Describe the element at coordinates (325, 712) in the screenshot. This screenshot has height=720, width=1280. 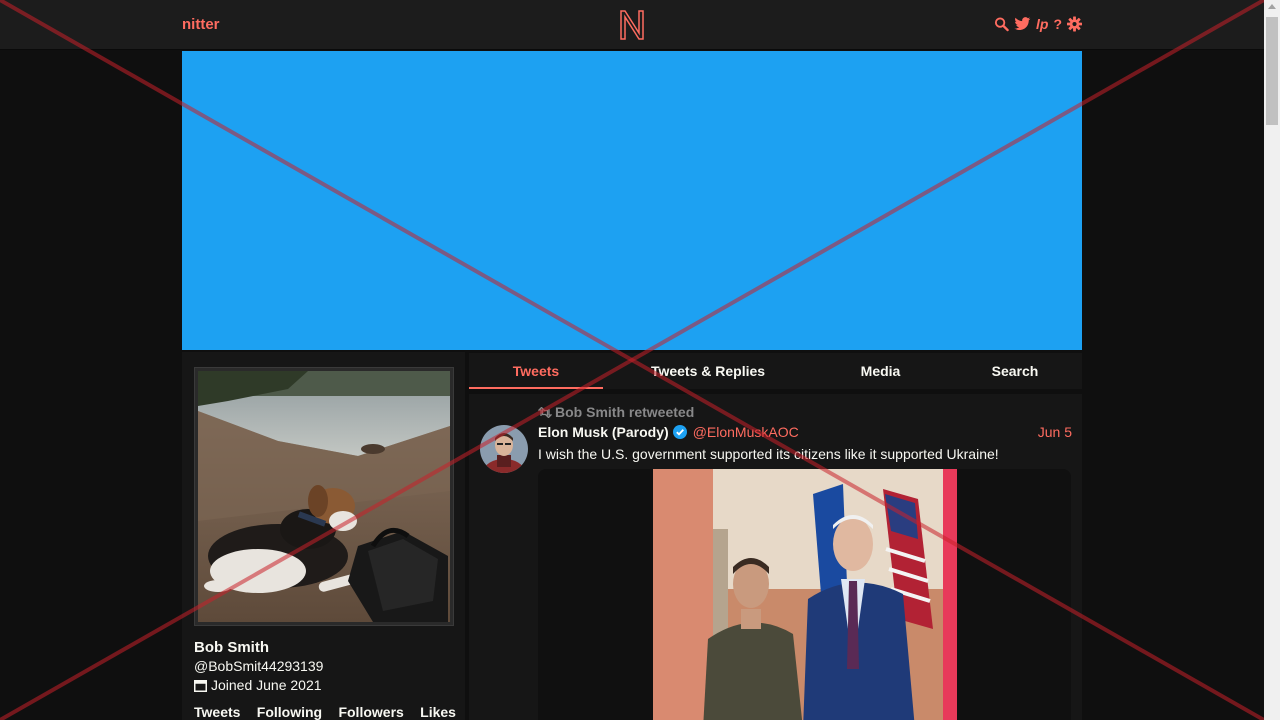
I see `profile-stats: Tweets Following Followers Likes` at that location.